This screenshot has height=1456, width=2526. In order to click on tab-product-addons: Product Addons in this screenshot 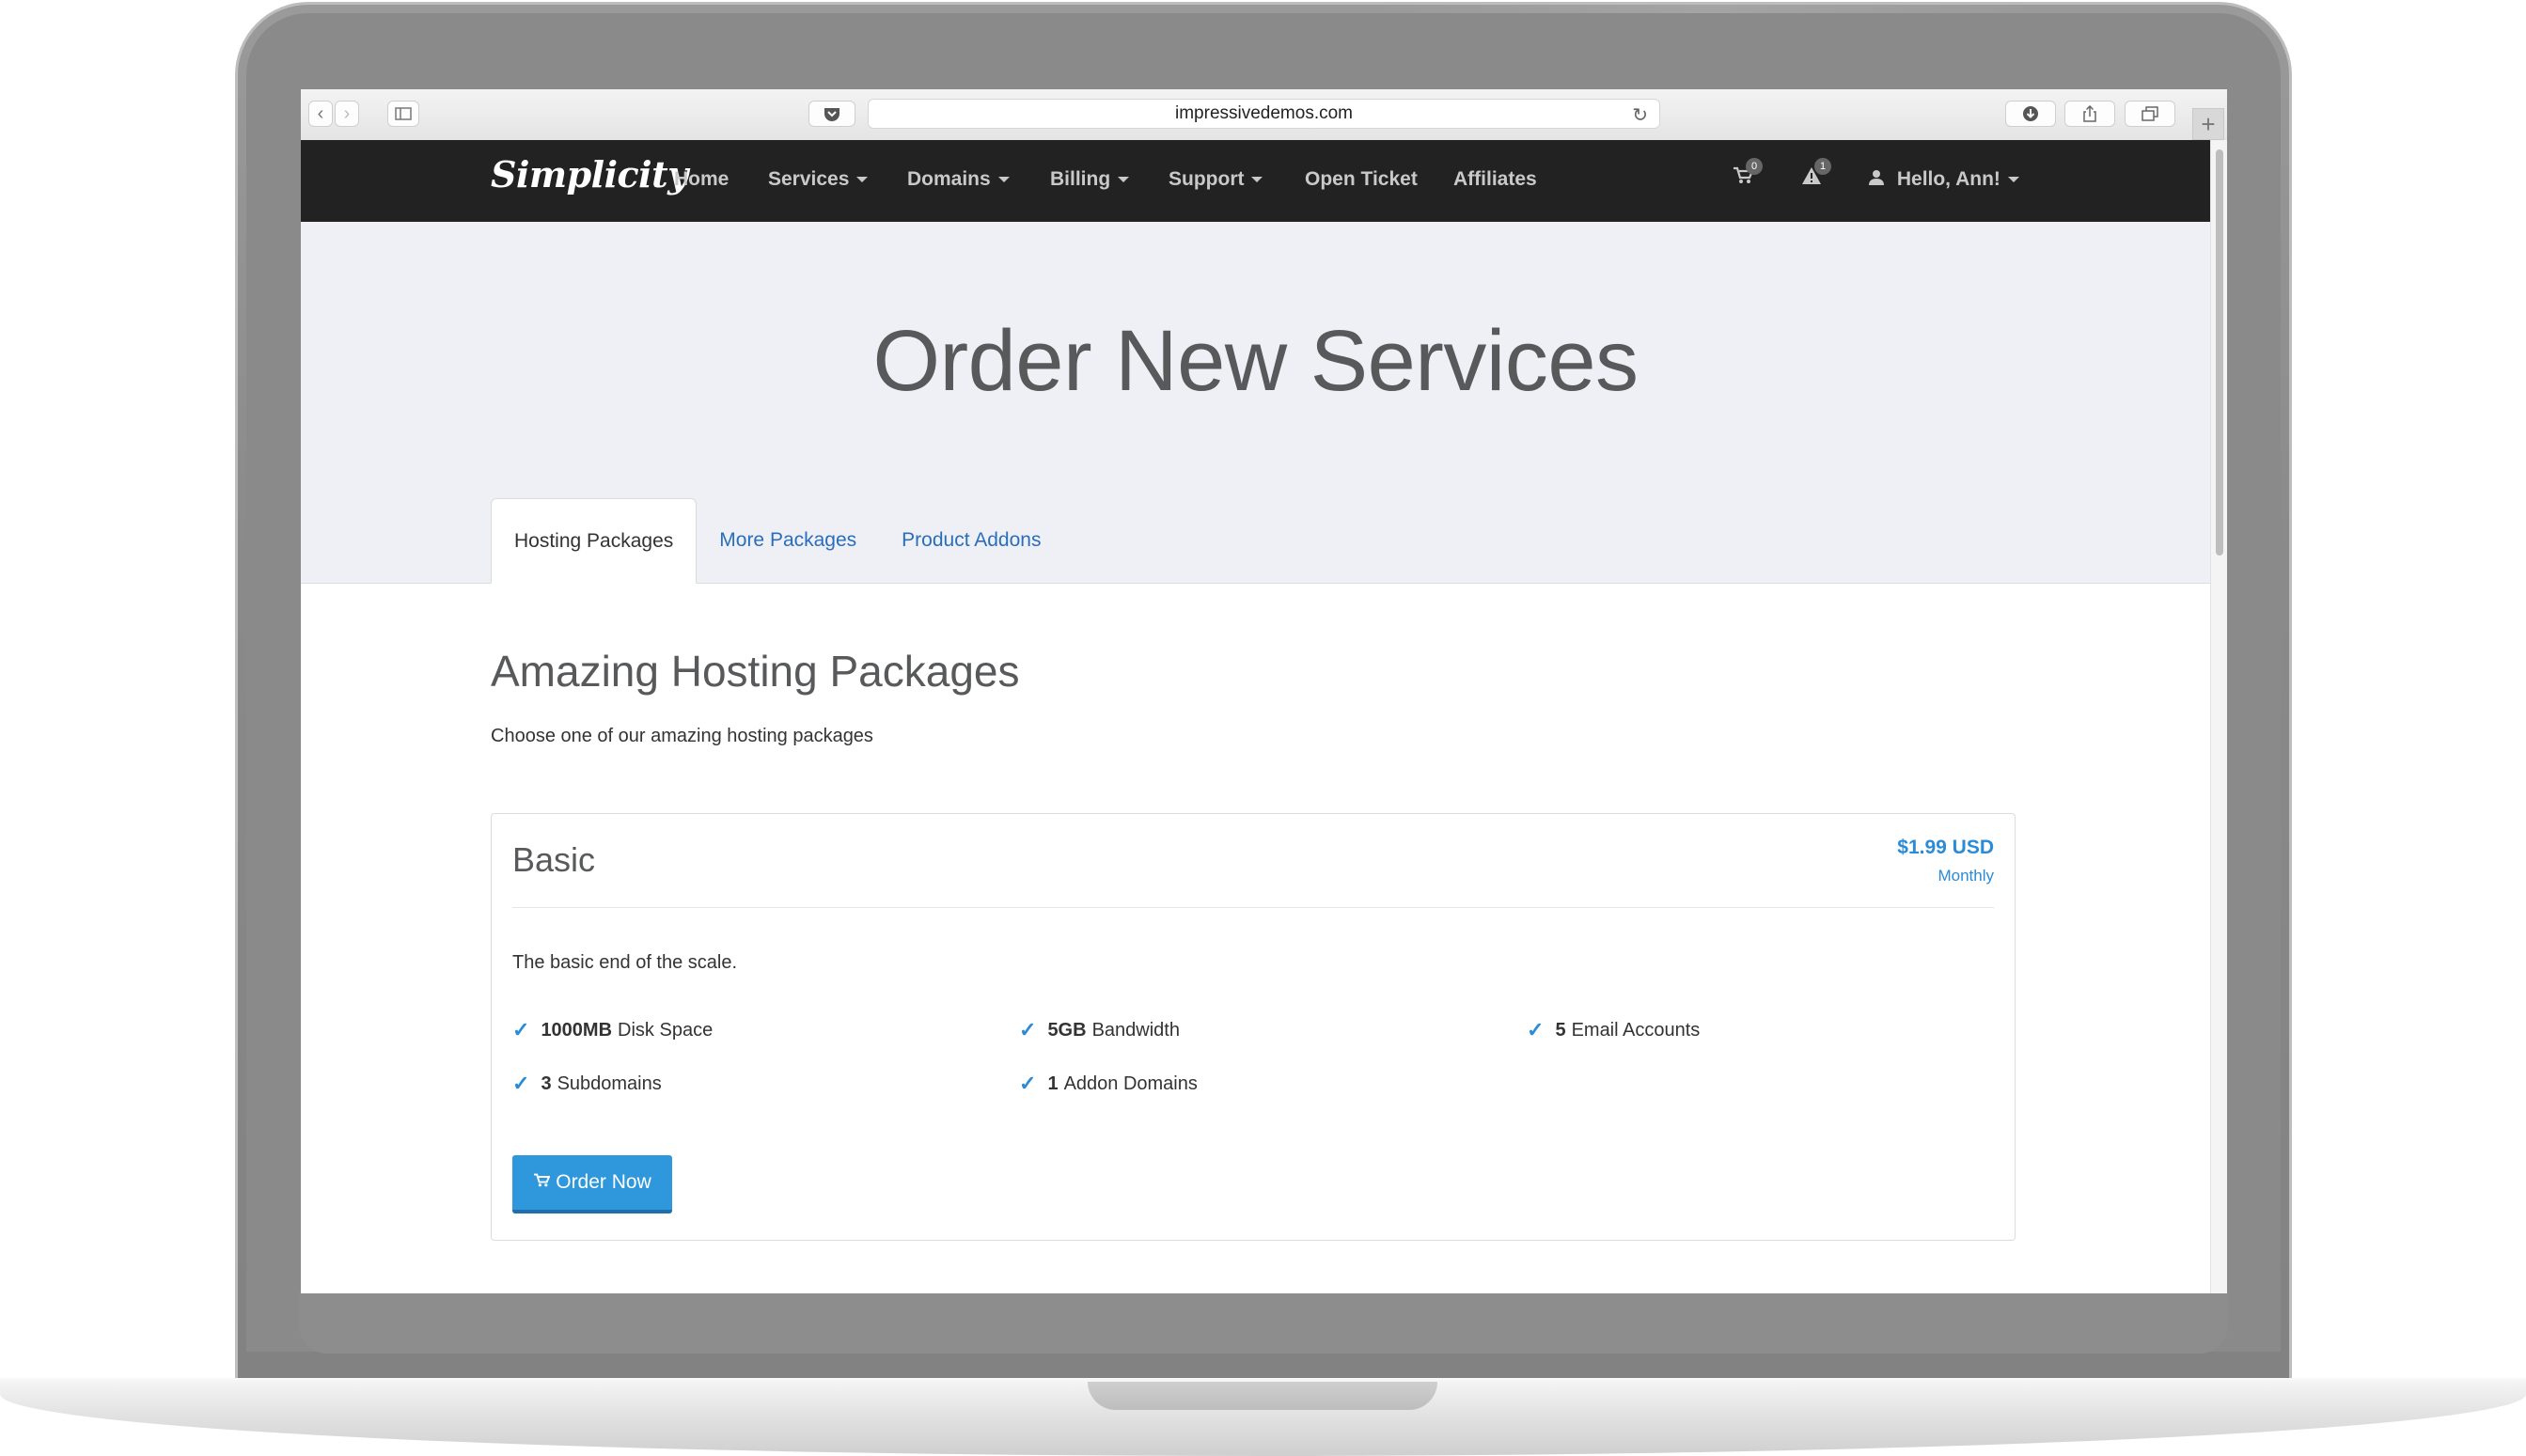, I will do `click(971, 540)`.